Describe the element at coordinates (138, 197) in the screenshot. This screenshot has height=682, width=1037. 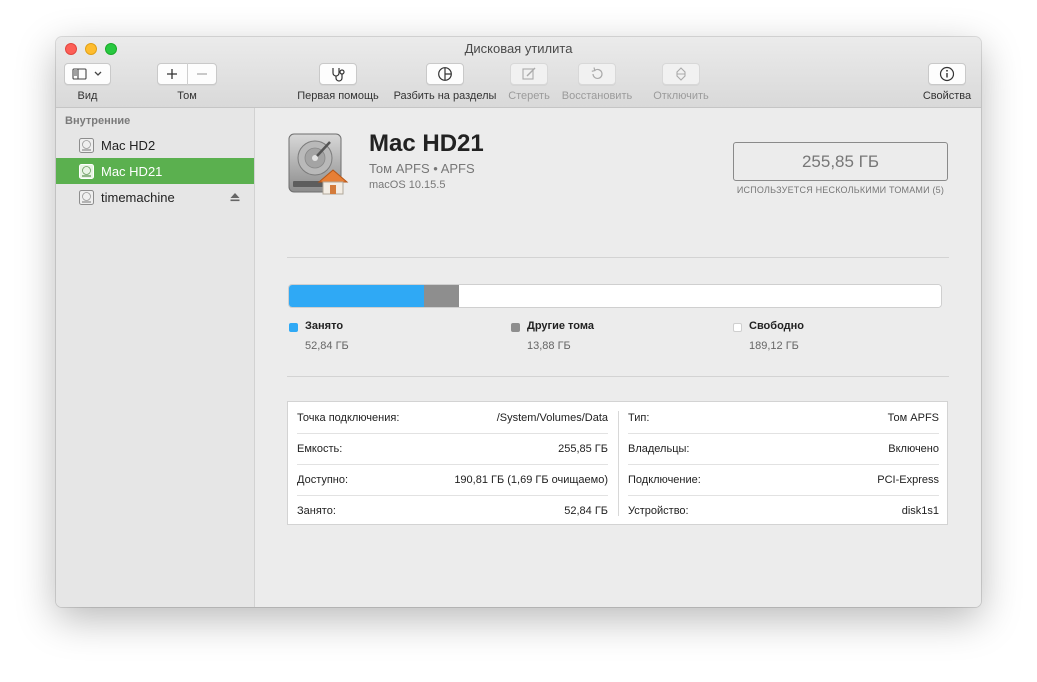
I see `sidebar-item-label: timemachine` at that location.